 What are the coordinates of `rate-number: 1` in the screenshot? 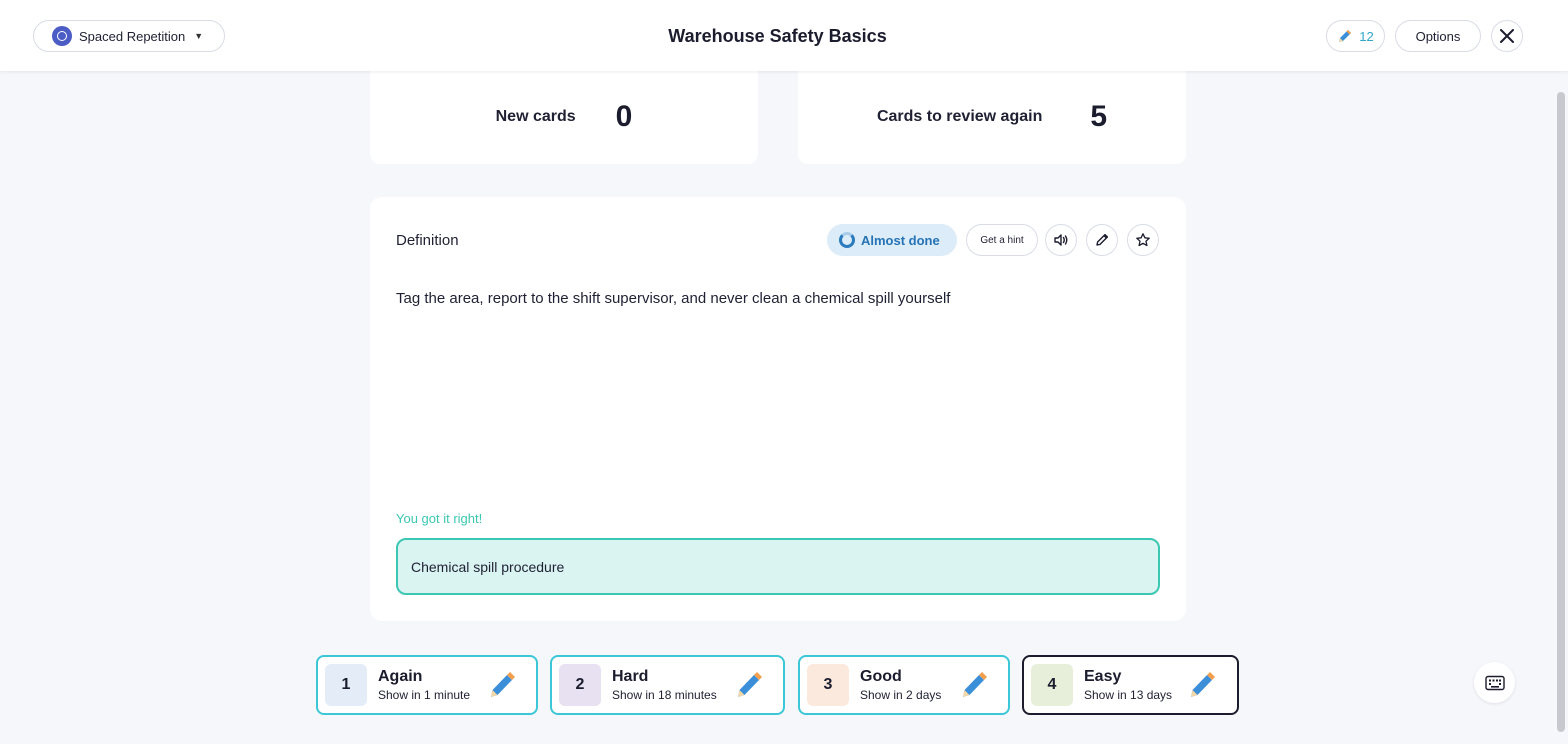 It's located at (346, 685).